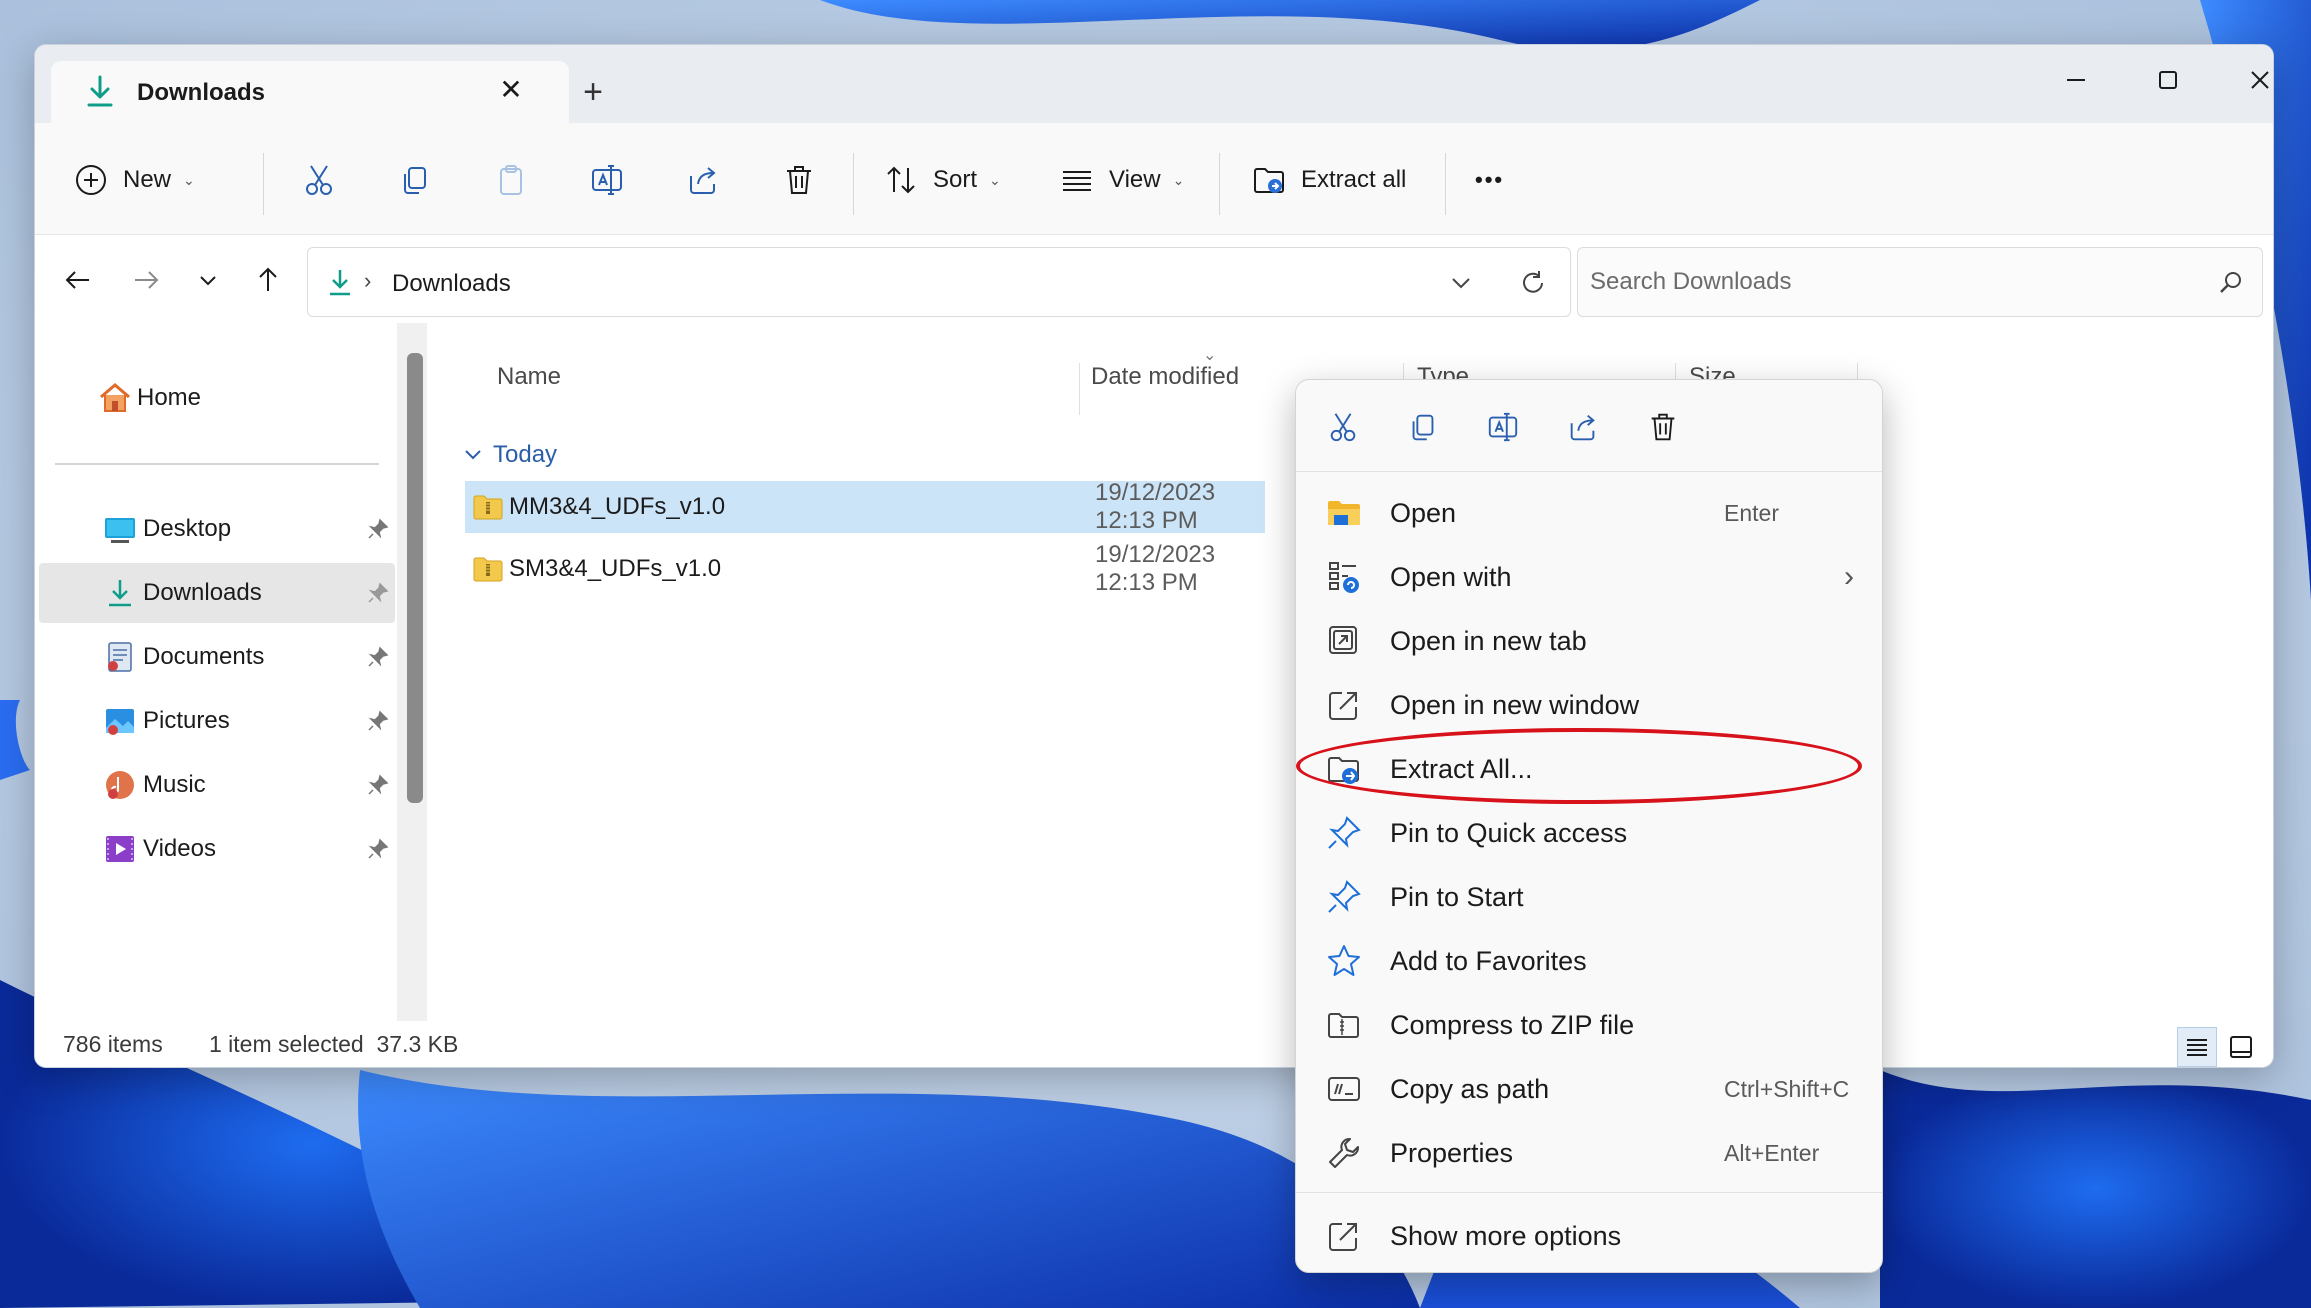  Describe the element at coordinates (1155, 506) in the screenshot. I see `file-date: 19/12/2023 12:13 PM` at that location.